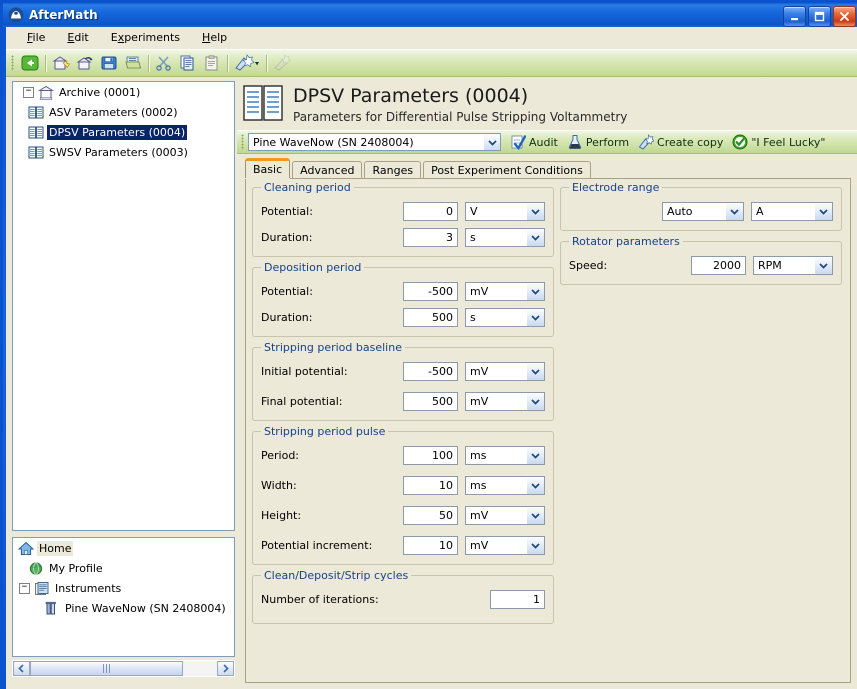  Describe the element at coordinates (430, 455) in the screenshot. I see `input-pulse-period: 100` at that location.